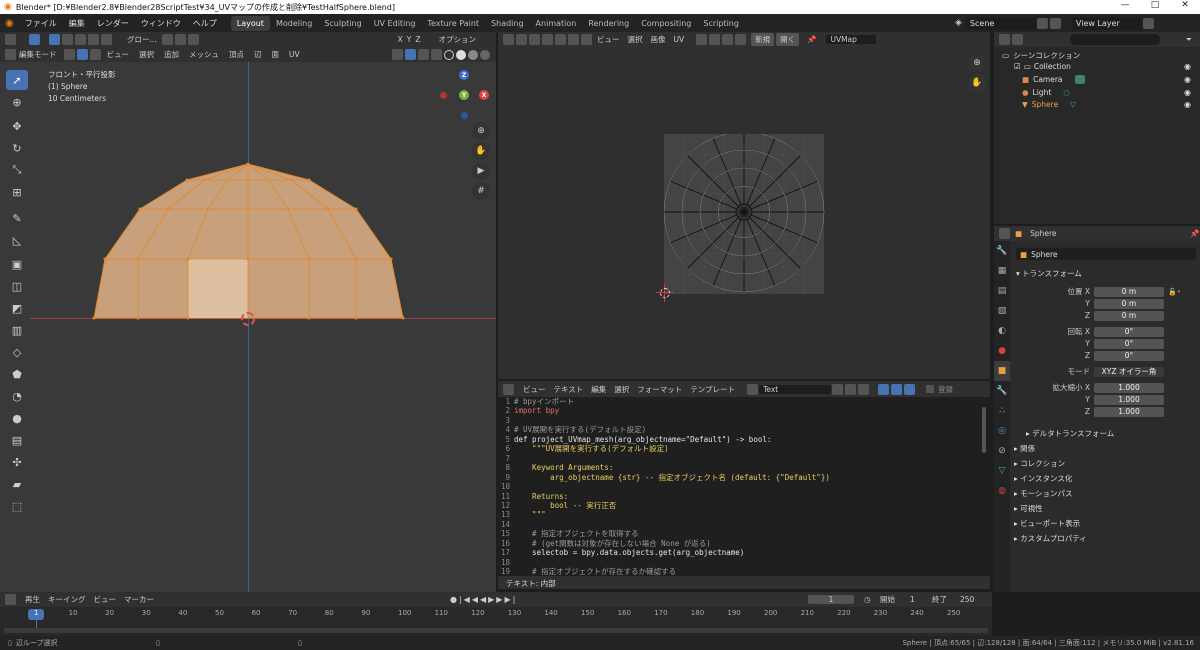  I want to click on rotation-mode-dropdown: XYZ オイラー角, so click(1129, 371).